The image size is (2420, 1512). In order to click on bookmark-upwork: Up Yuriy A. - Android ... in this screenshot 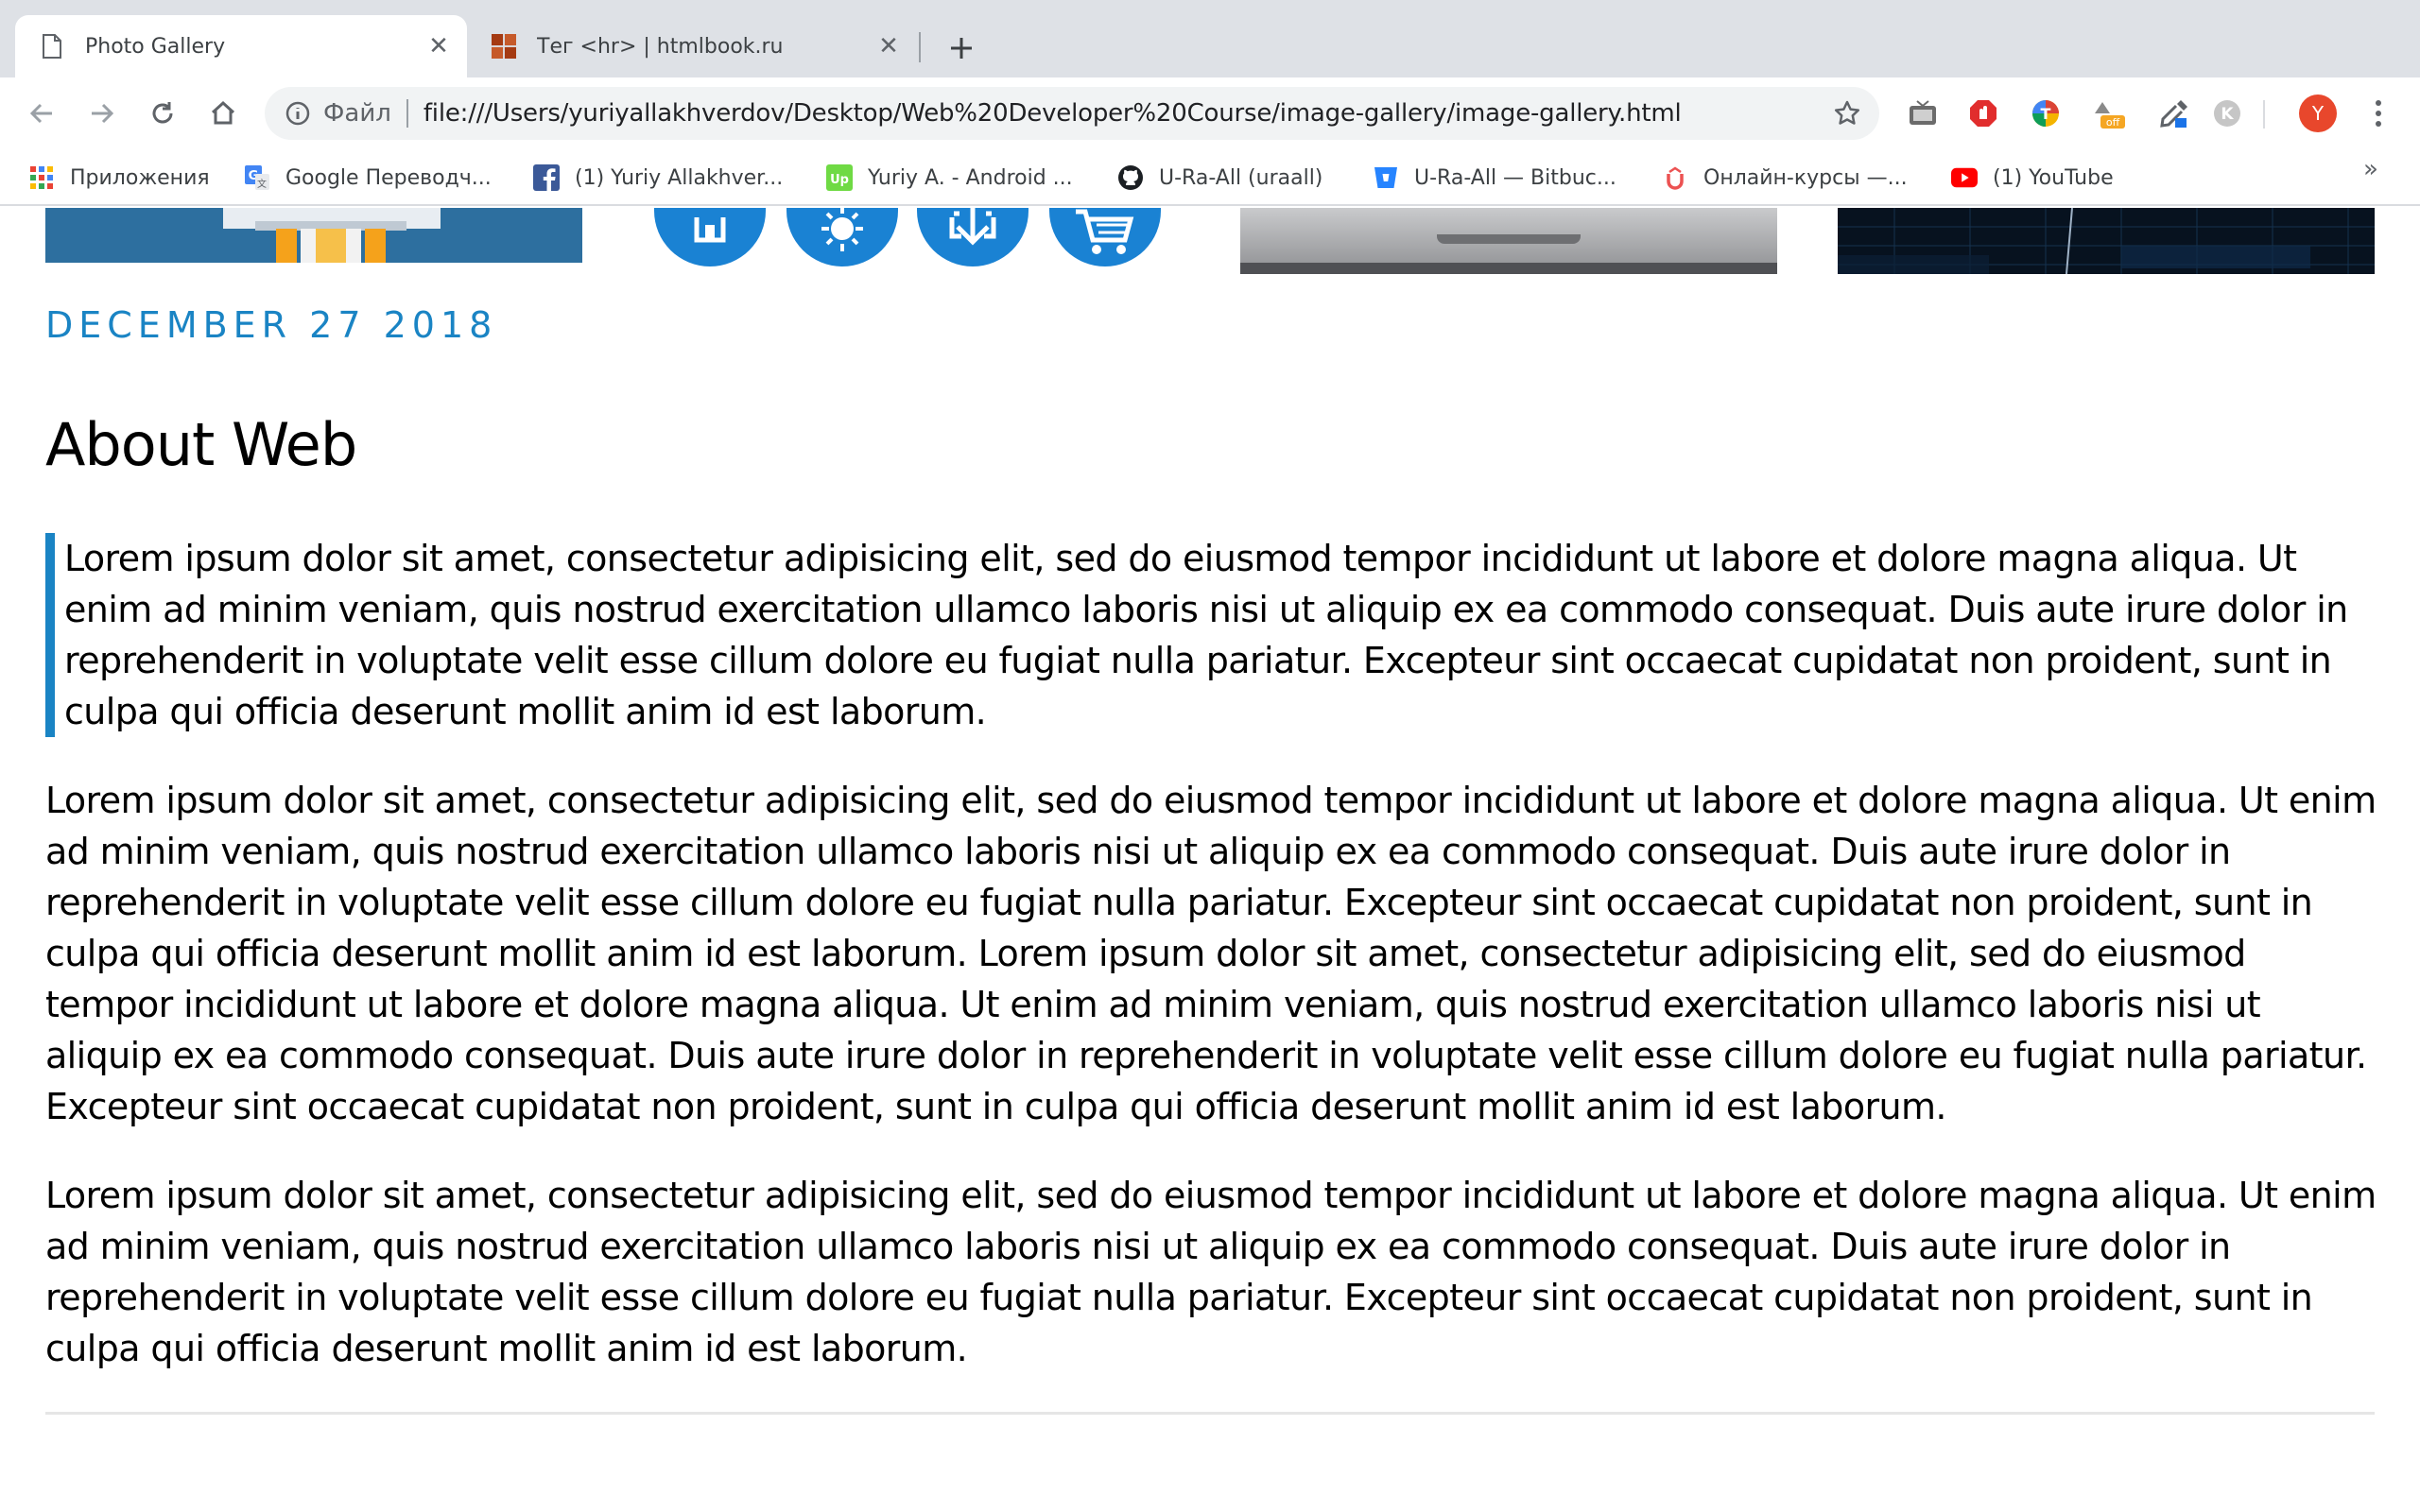, I will do `click(949, 178)`.